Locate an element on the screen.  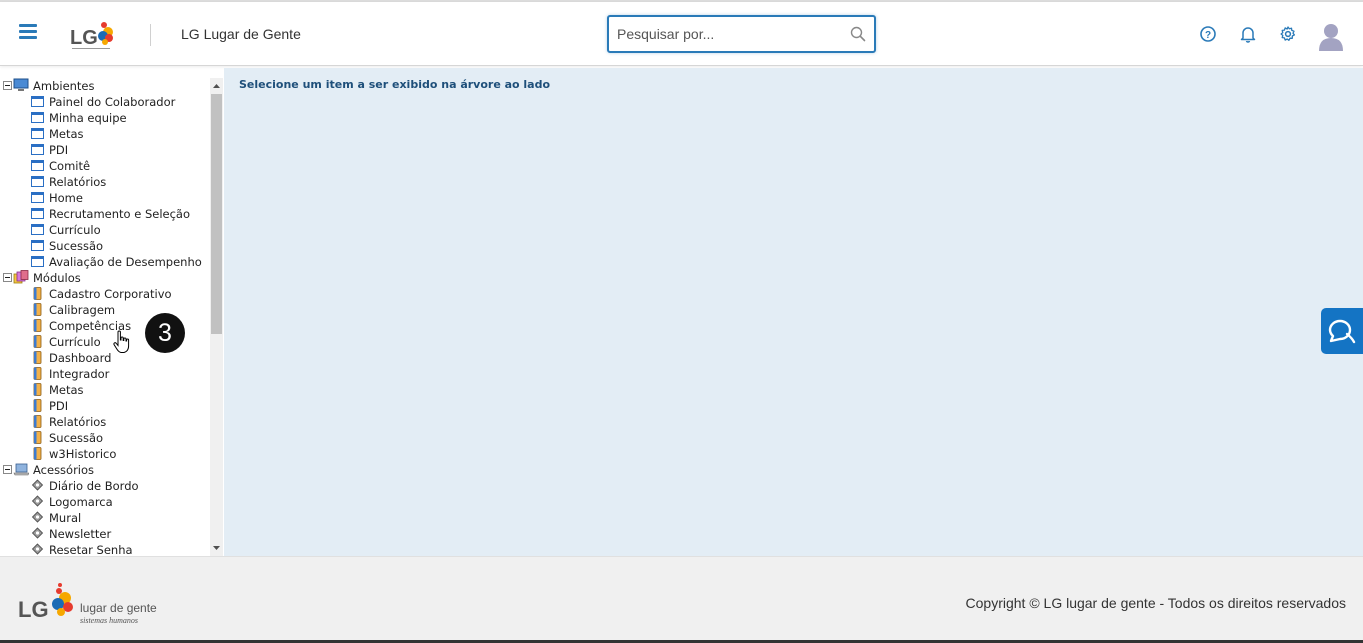
tree-item-label: Newsletter is located at coordinates (80, 534).